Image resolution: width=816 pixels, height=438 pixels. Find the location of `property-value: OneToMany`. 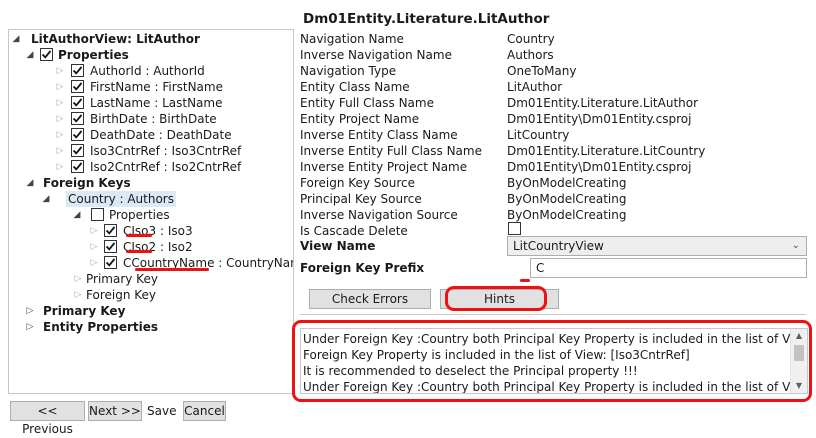

property-value: OneToMany is located at coordinates (542, 71).